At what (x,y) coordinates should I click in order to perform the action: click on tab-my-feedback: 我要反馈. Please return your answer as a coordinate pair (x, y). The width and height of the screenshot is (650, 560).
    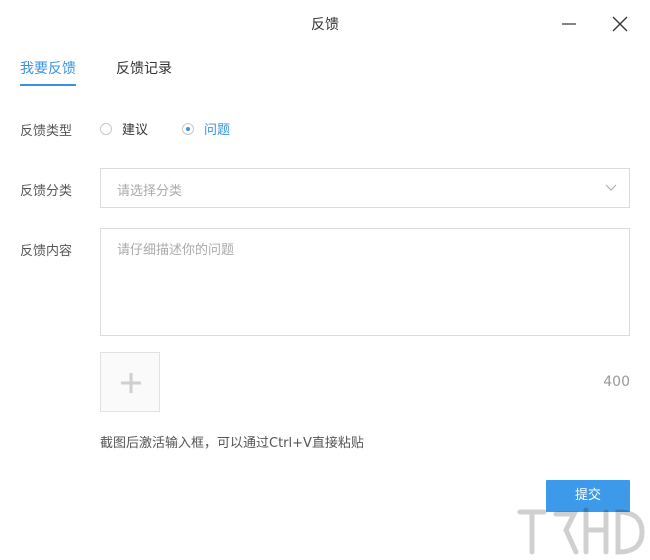
    Looking at the image, I should click on (48, 72).